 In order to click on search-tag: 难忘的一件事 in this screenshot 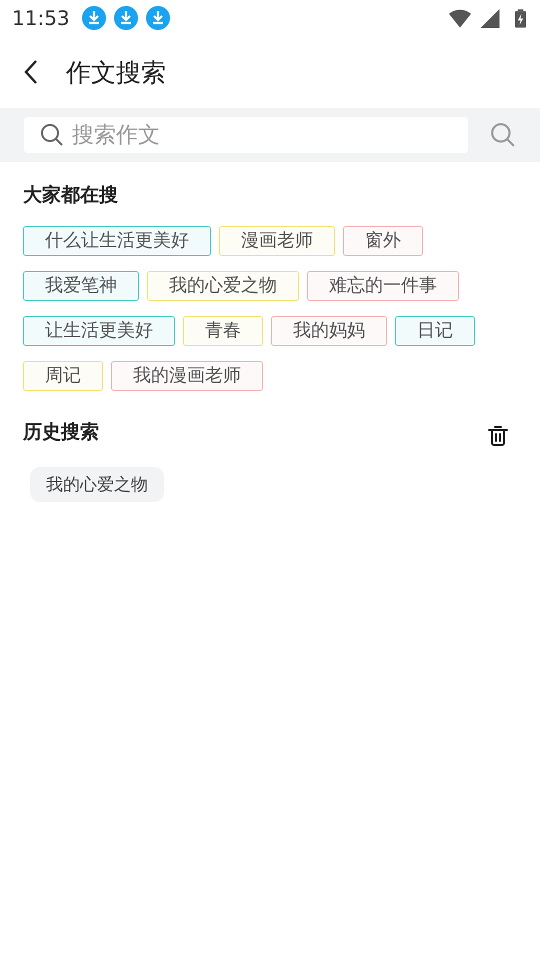, I will do `click(383, 286)`.